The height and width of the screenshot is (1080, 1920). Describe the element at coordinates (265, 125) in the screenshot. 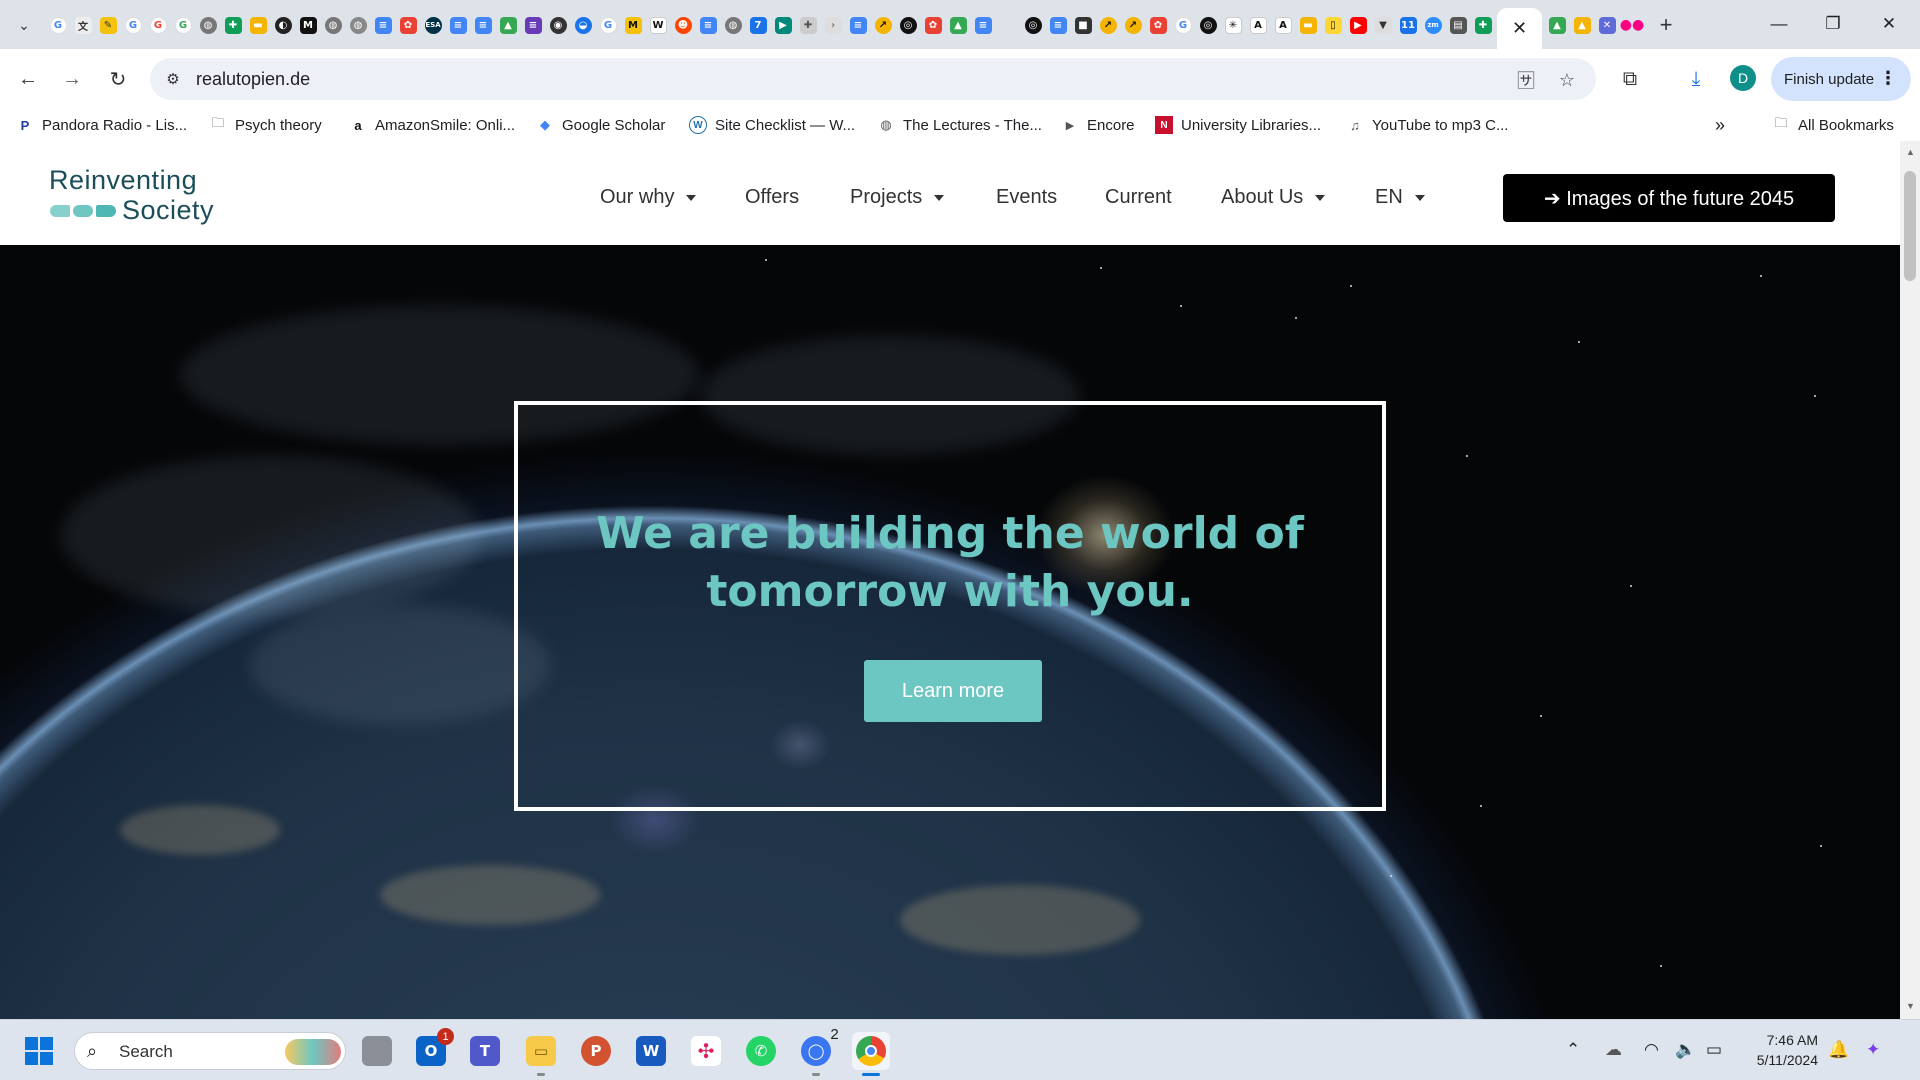

I see `bookmark-psych-theory: 🗀 Psych theory` at that location.